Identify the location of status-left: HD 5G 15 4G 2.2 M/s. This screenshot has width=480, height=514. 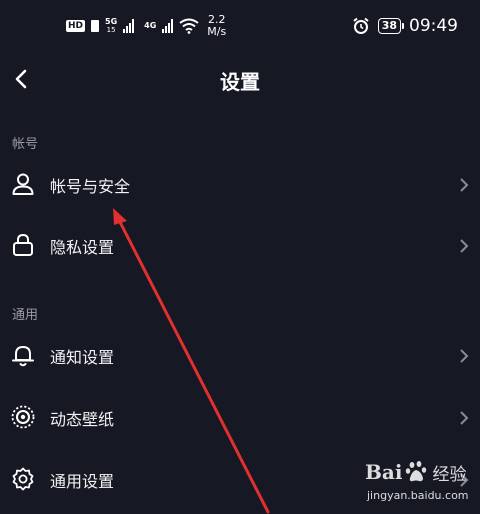
(146, 26).